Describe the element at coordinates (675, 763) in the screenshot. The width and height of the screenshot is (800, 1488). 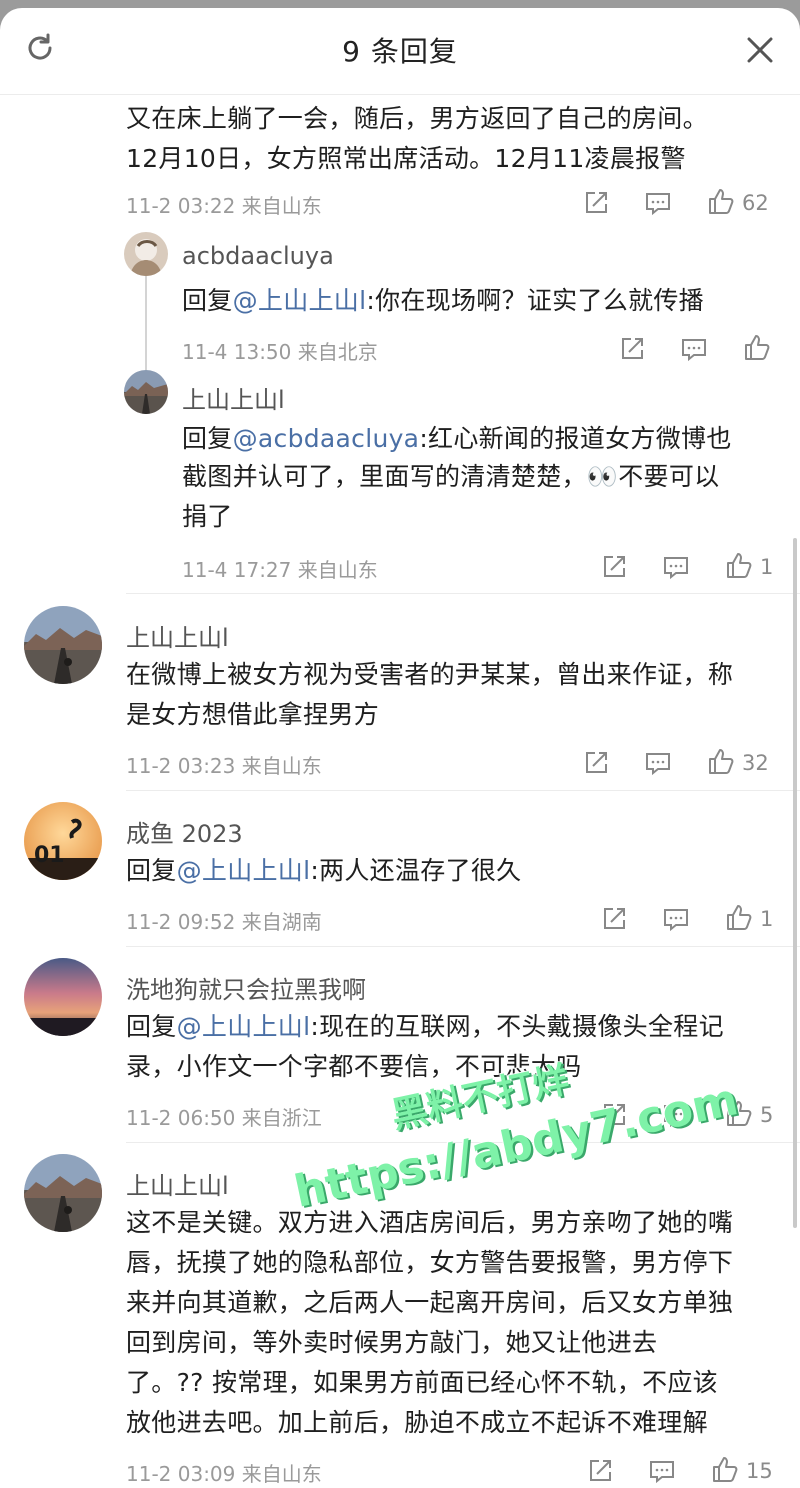
I see `comment-actions: 32` at that location.